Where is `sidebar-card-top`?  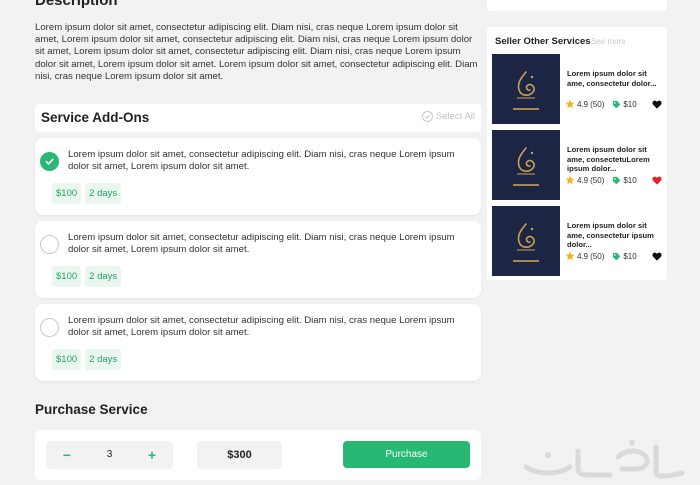
sidebar-card-top is located at coordinates (577, 5).